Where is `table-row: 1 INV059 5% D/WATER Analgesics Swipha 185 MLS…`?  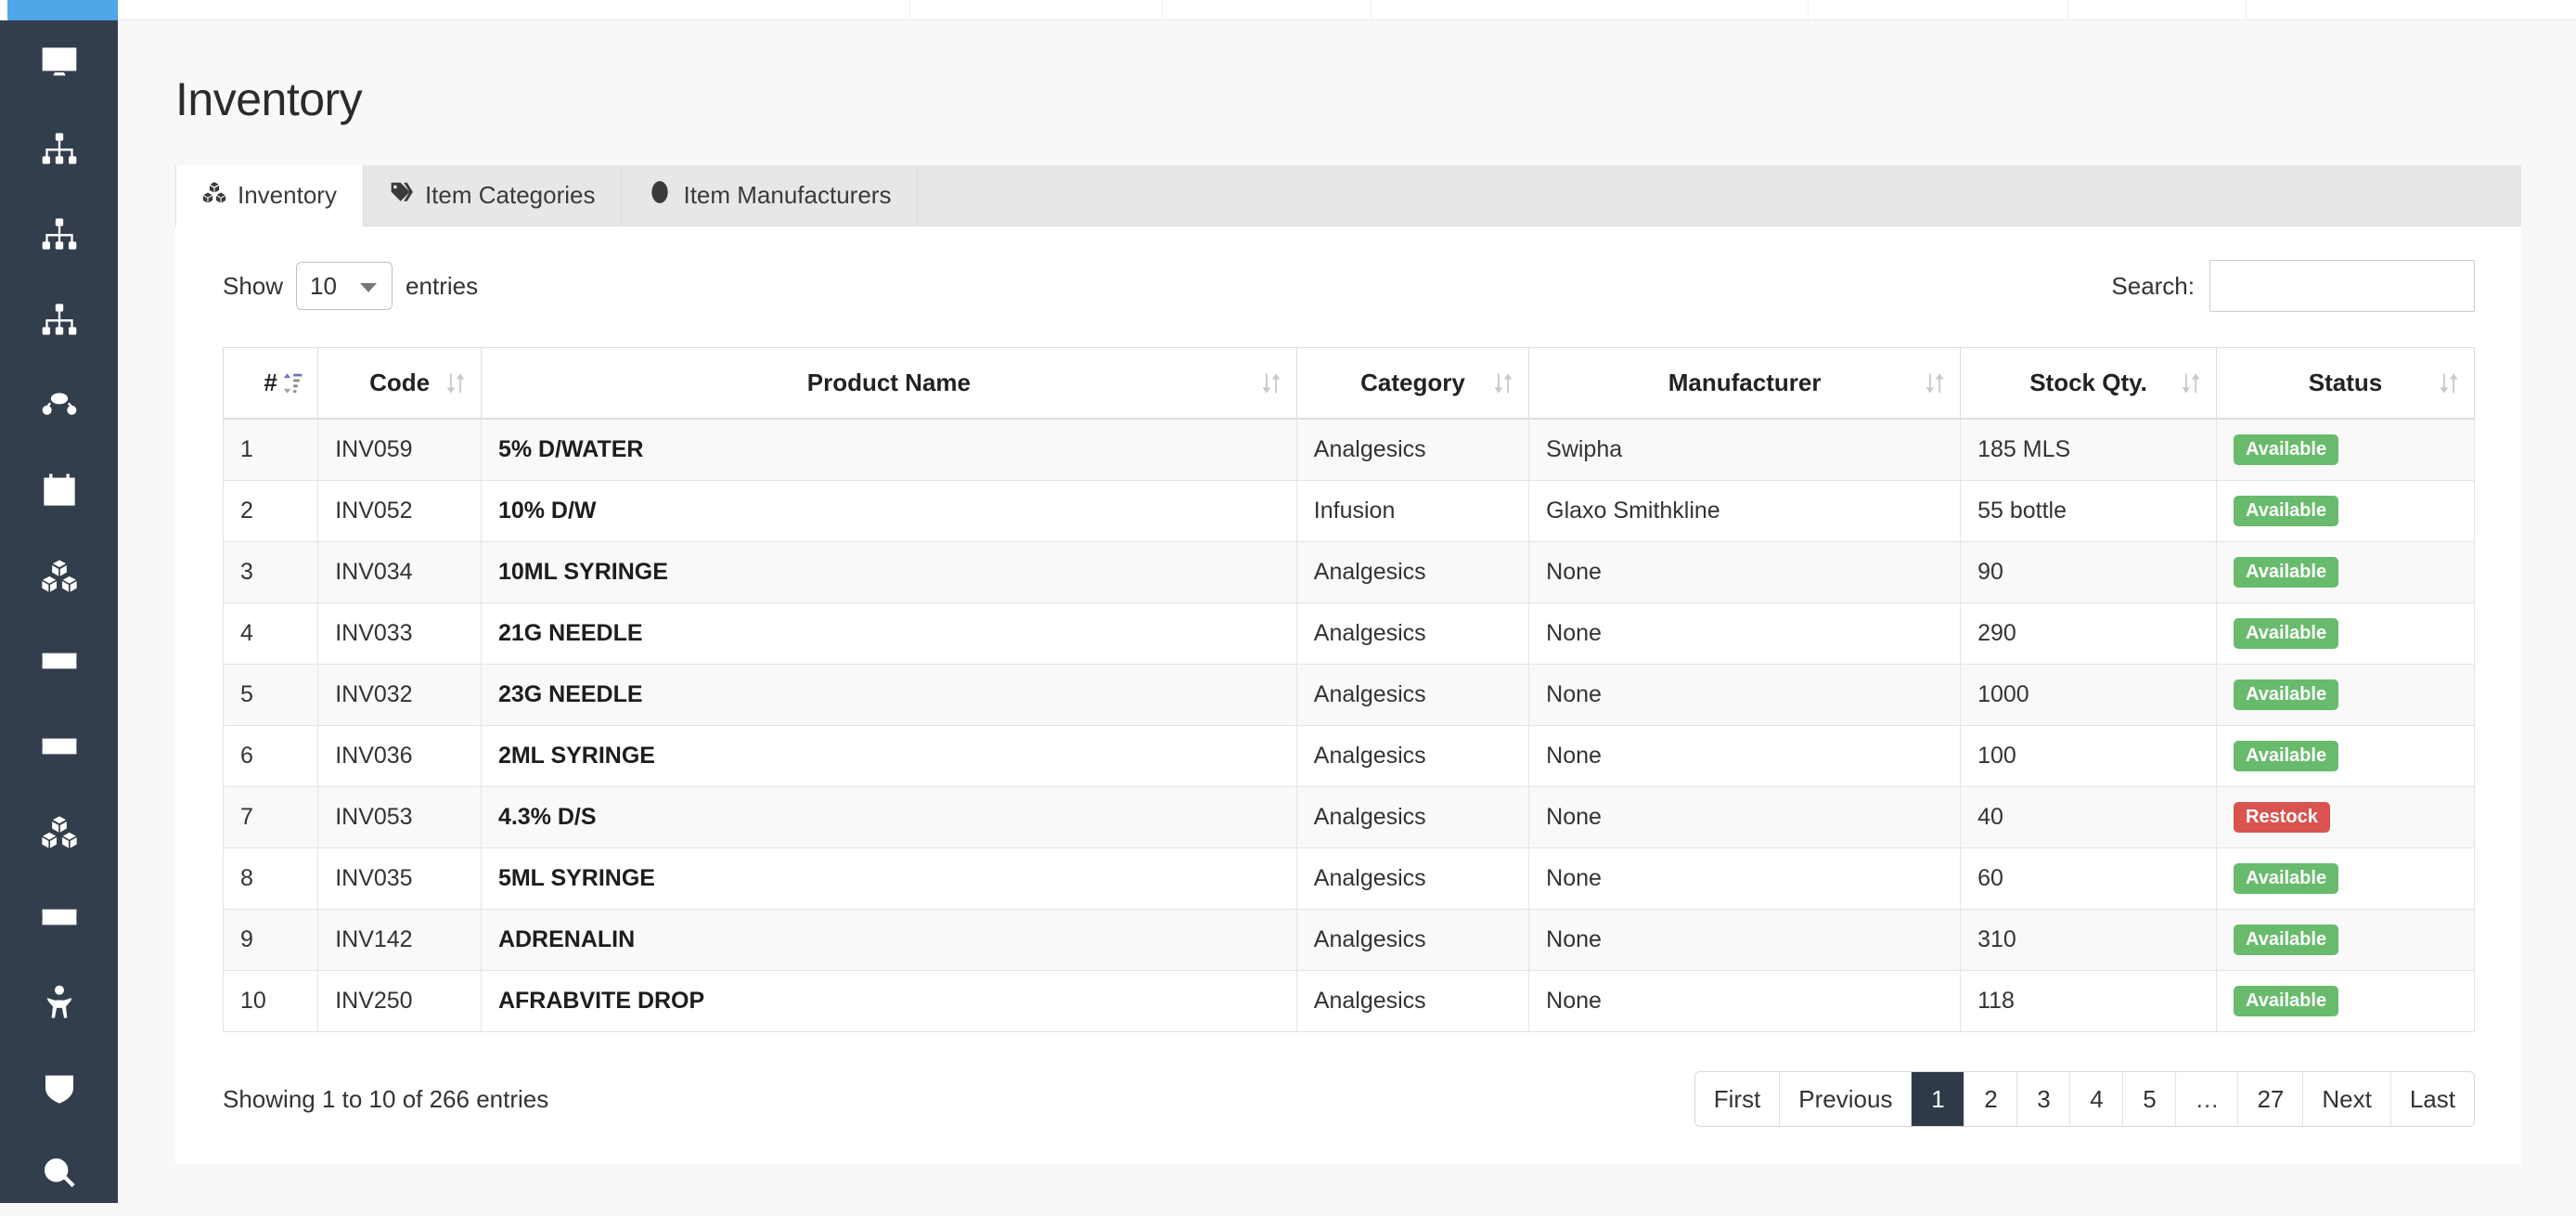
table-row: 1 INV059 5% D/WATER Analgesics Swipha 185 MLS… is located at coordinates (1349, 449).